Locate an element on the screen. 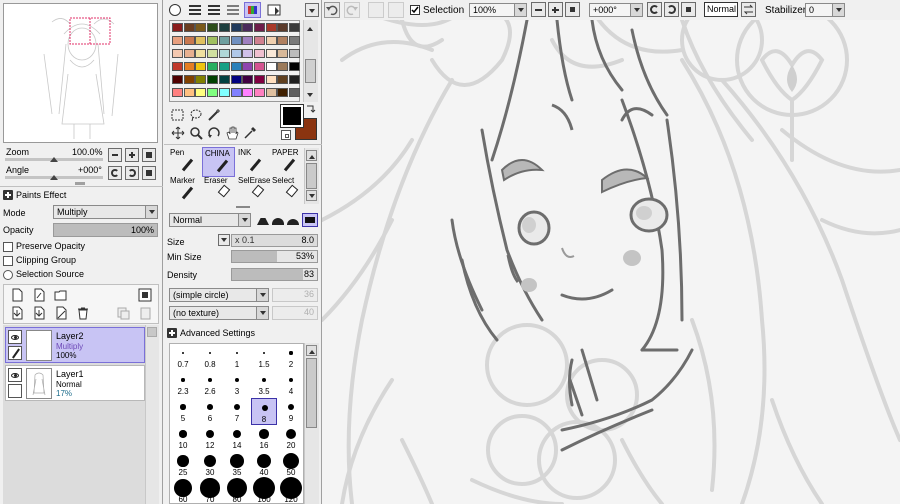 The image size is (900, 504). canvas-rotate-left-button is located at coordinates (654, 9).